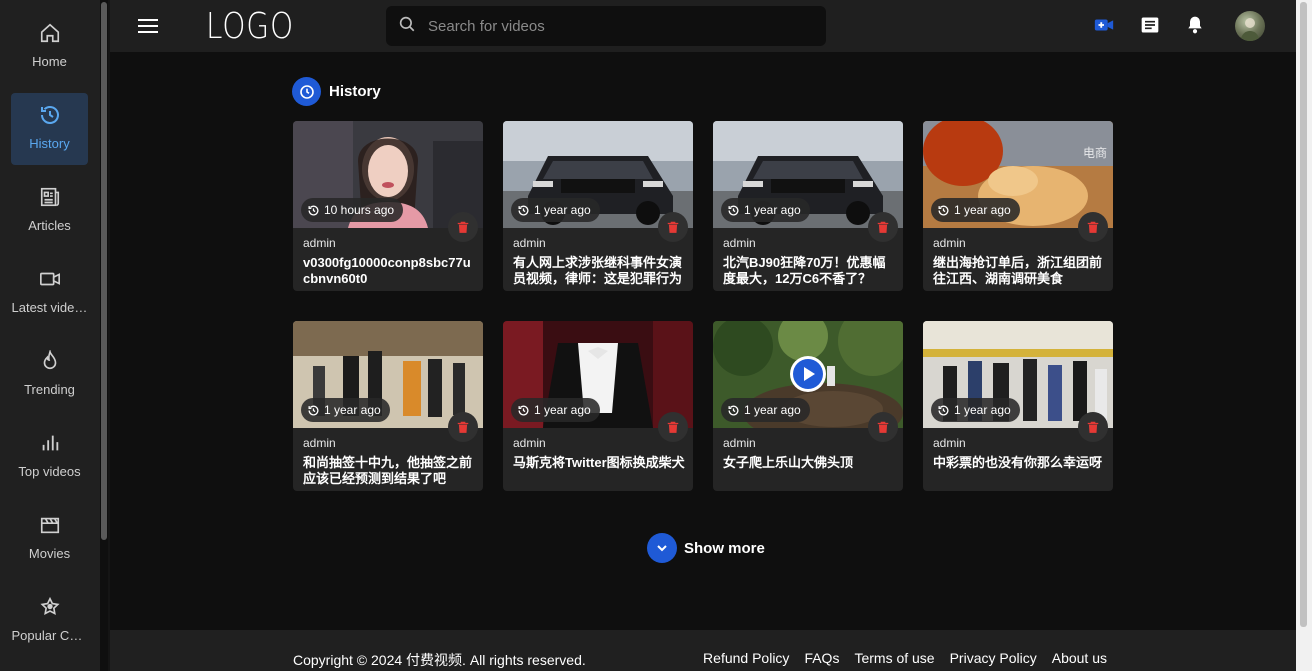 The width and height of the screenshot is (1312, 671). I want to click on time-badge: 10 hours ago, so click(352, 210).